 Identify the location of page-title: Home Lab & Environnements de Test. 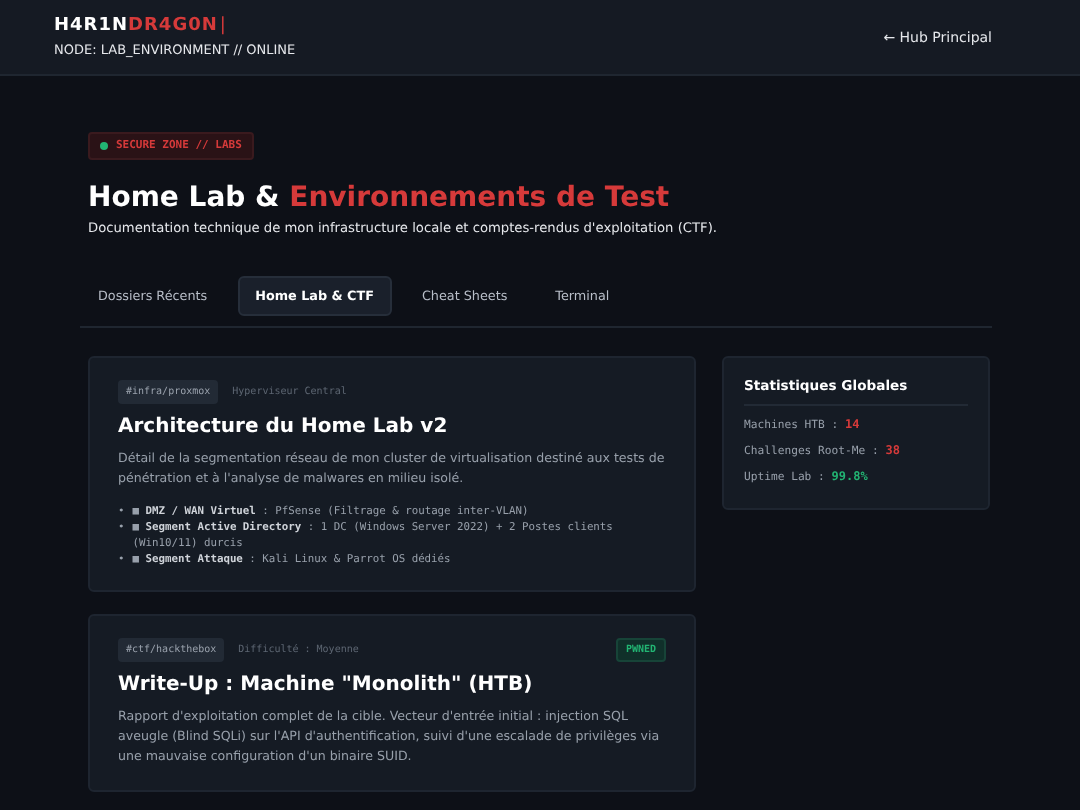
(380, 198).